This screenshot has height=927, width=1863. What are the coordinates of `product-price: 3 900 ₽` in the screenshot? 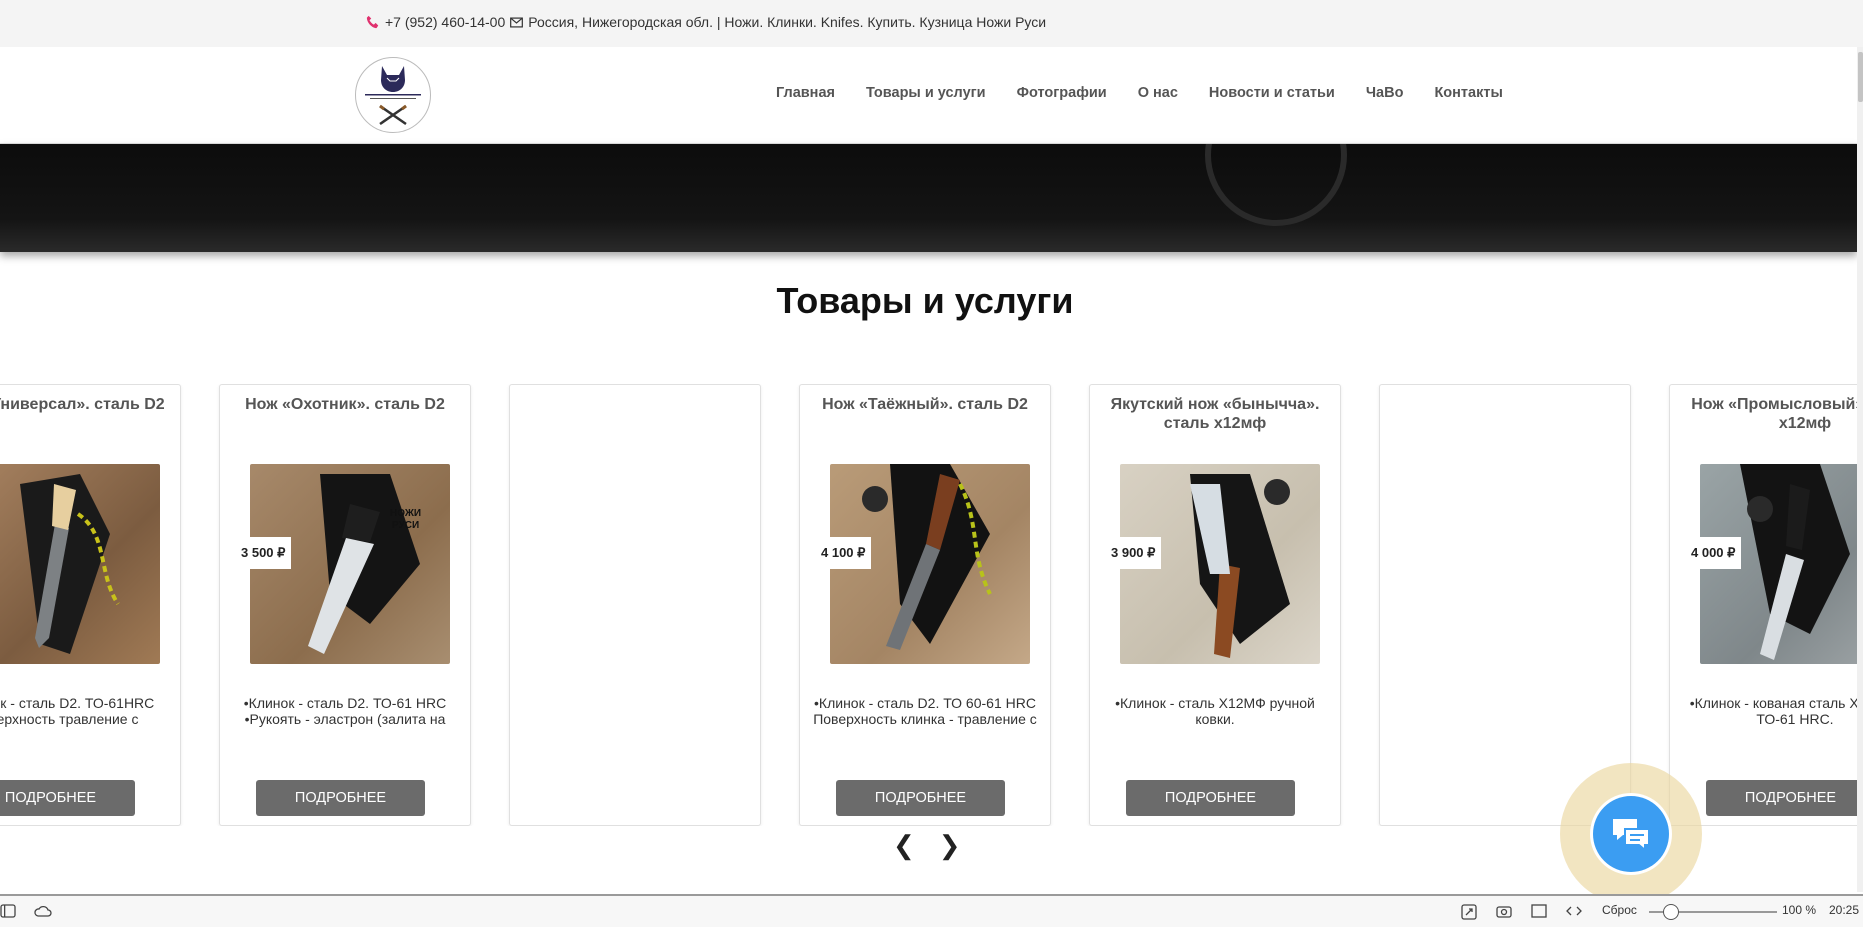 It's located at (1133, 553).